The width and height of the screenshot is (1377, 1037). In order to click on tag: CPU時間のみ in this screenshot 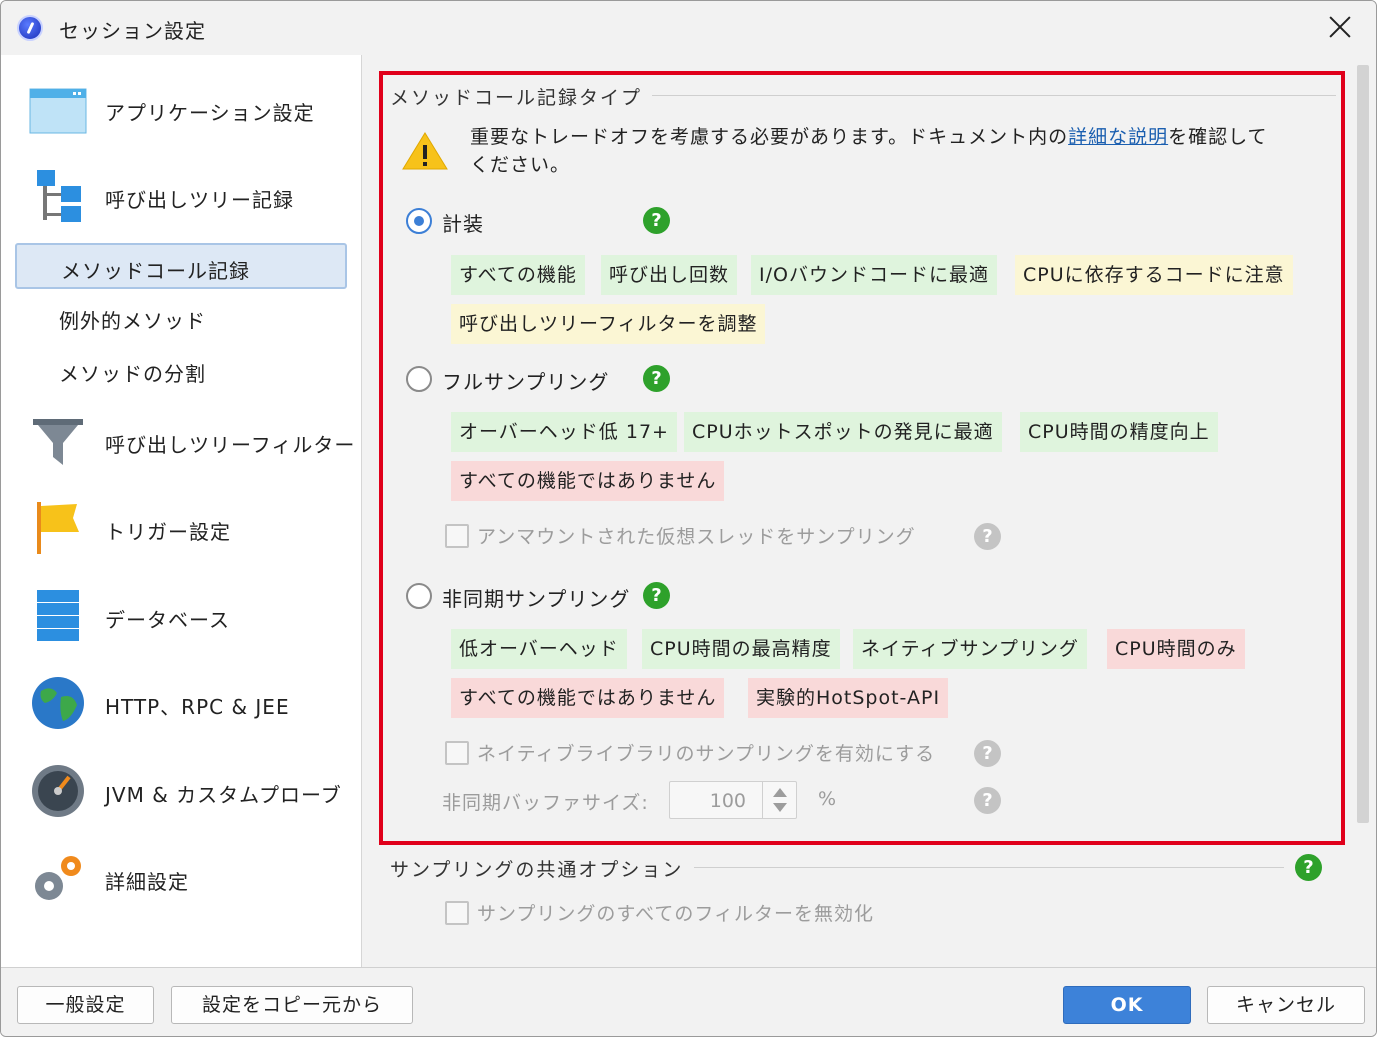, I will do `click(1176, 649)`.